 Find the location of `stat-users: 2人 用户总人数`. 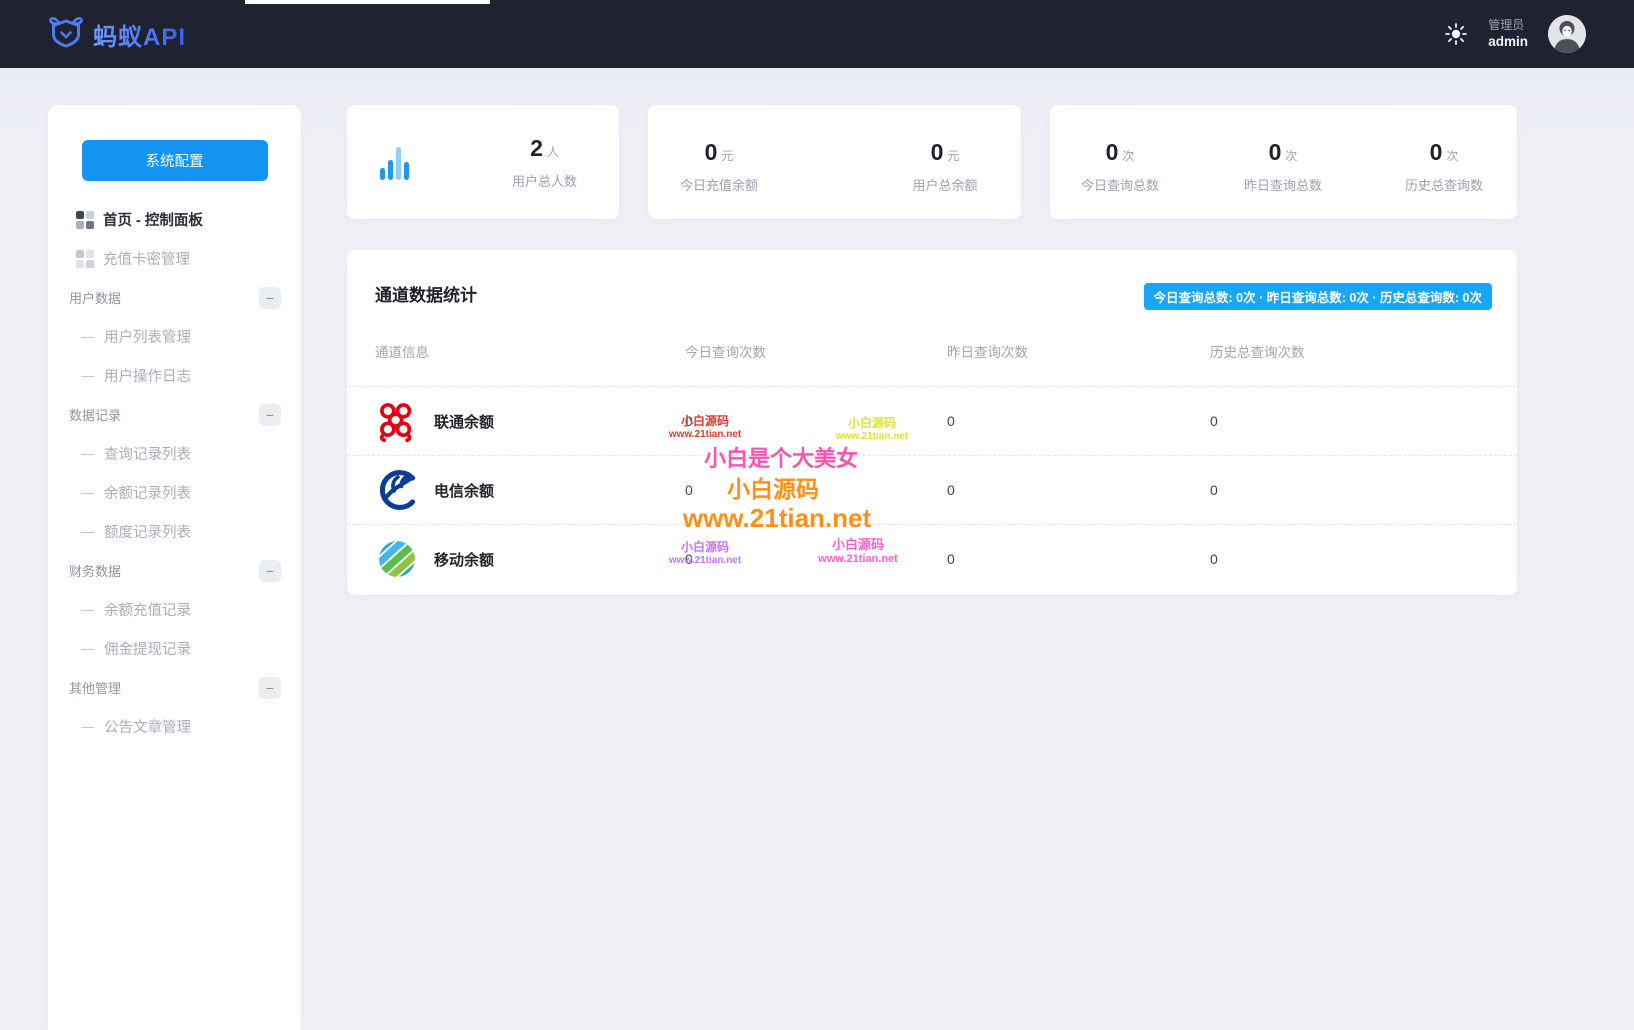

stat-users: 2人 用户总人数 is located at coordinates (544, 161).